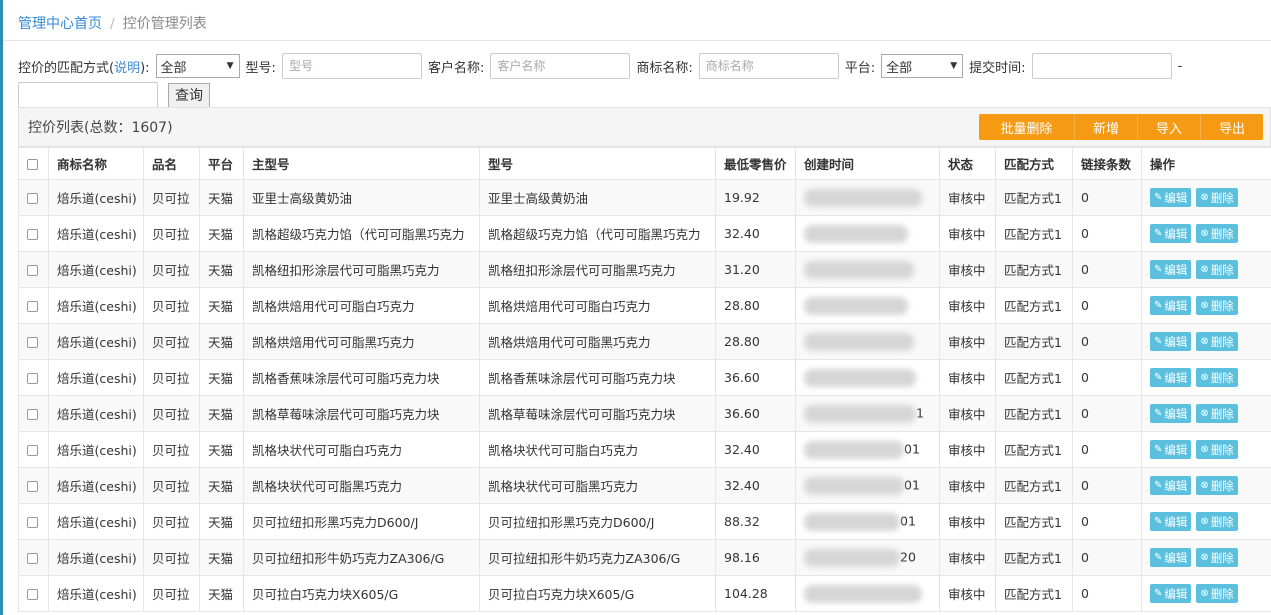 The image size is (1271, 615). I want to click on export-button: 导出, so click(1231, 127).